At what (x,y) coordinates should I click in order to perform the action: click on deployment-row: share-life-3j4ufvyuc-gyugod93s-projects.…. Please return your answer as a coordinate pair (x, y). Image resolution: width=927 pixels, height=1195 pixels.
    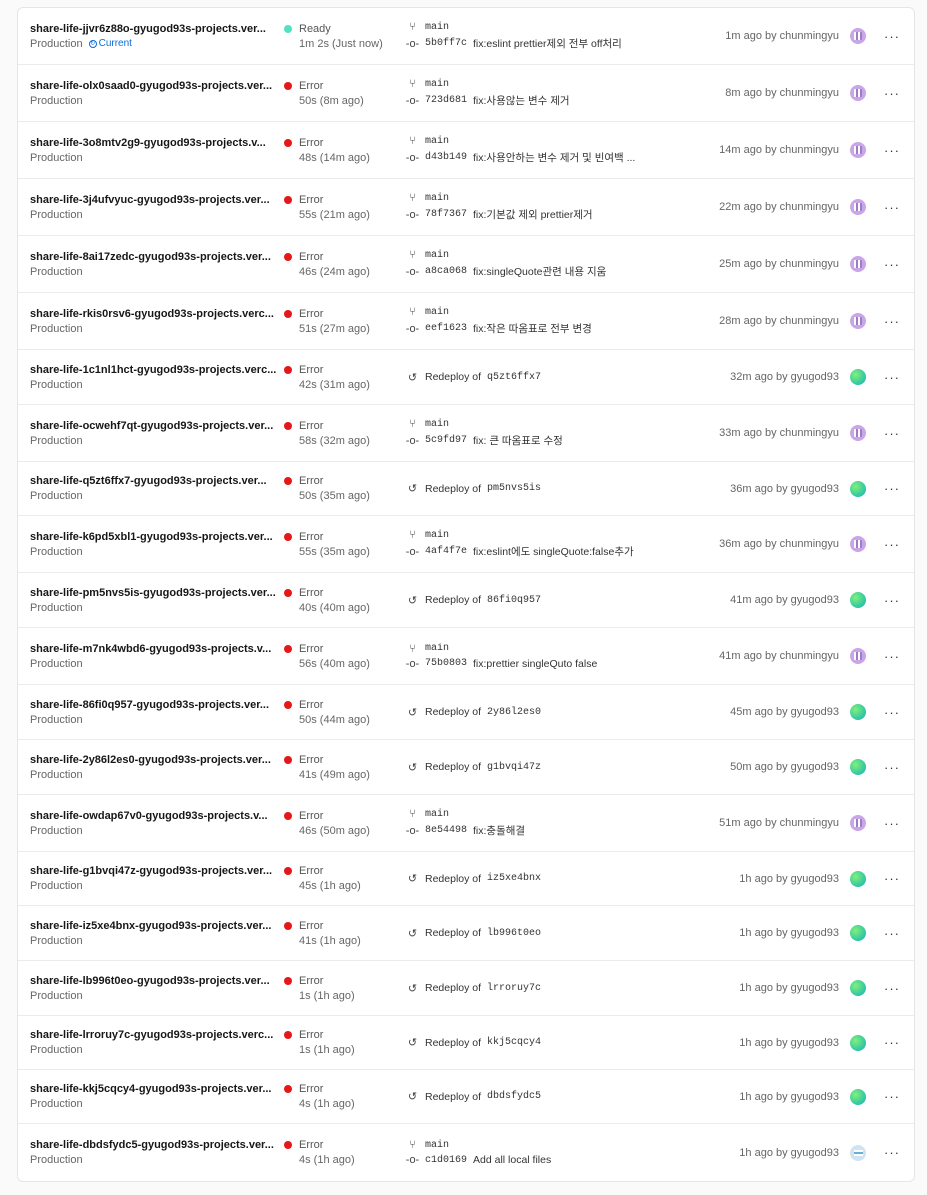
    Looking at the image, I should click on (466, 207).